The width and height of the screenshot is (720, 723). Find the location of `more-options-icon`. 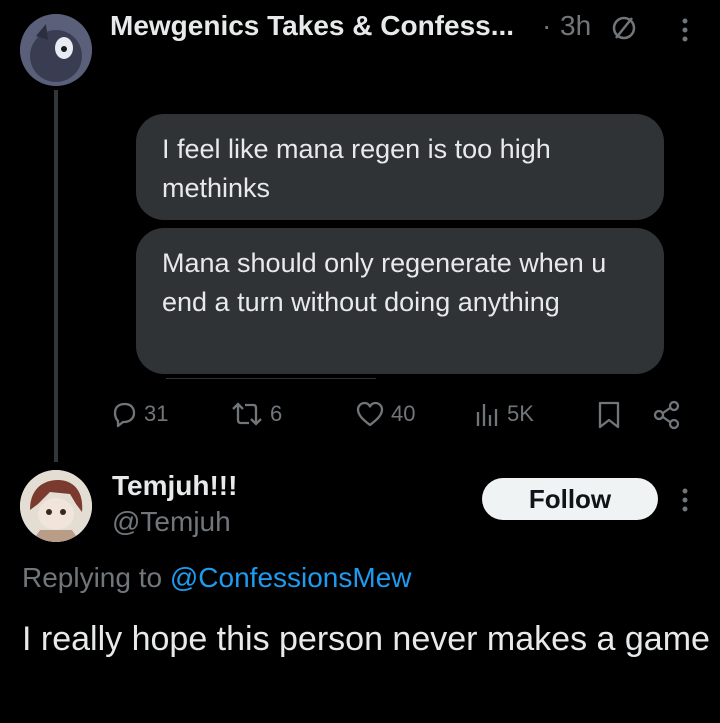

more-options-icon is located at coordinates (685, 32).